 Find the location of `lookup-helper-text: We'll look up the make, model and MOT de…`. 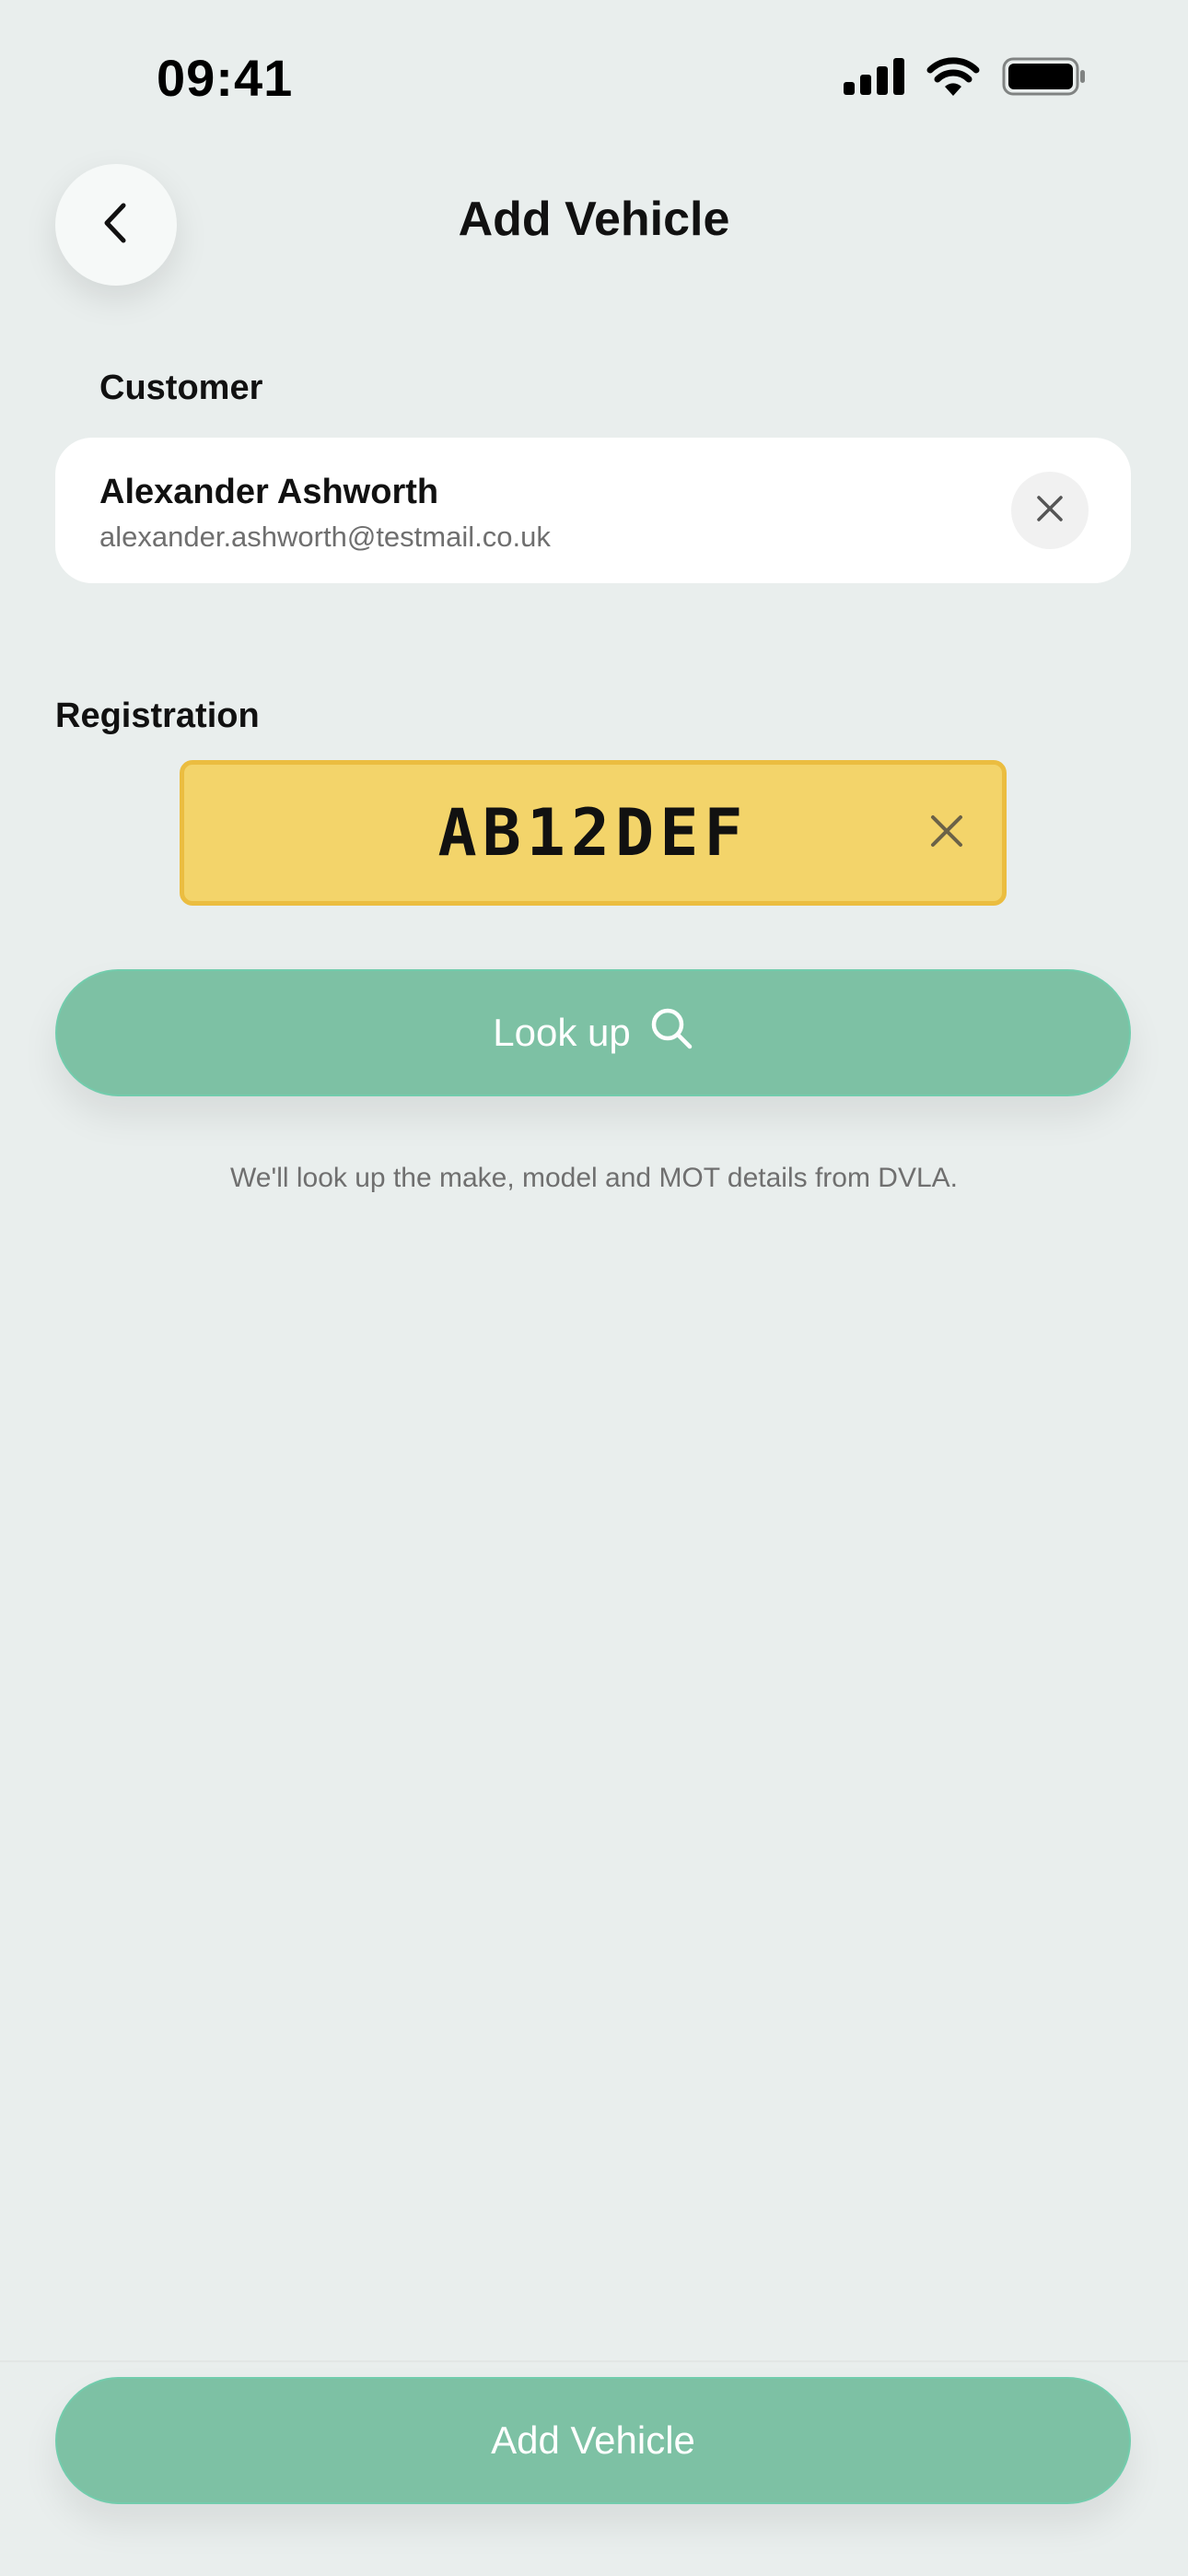

lookup-helper-text: We'll look up the make, model and MOT de… is located at coordinates (594, 1178).